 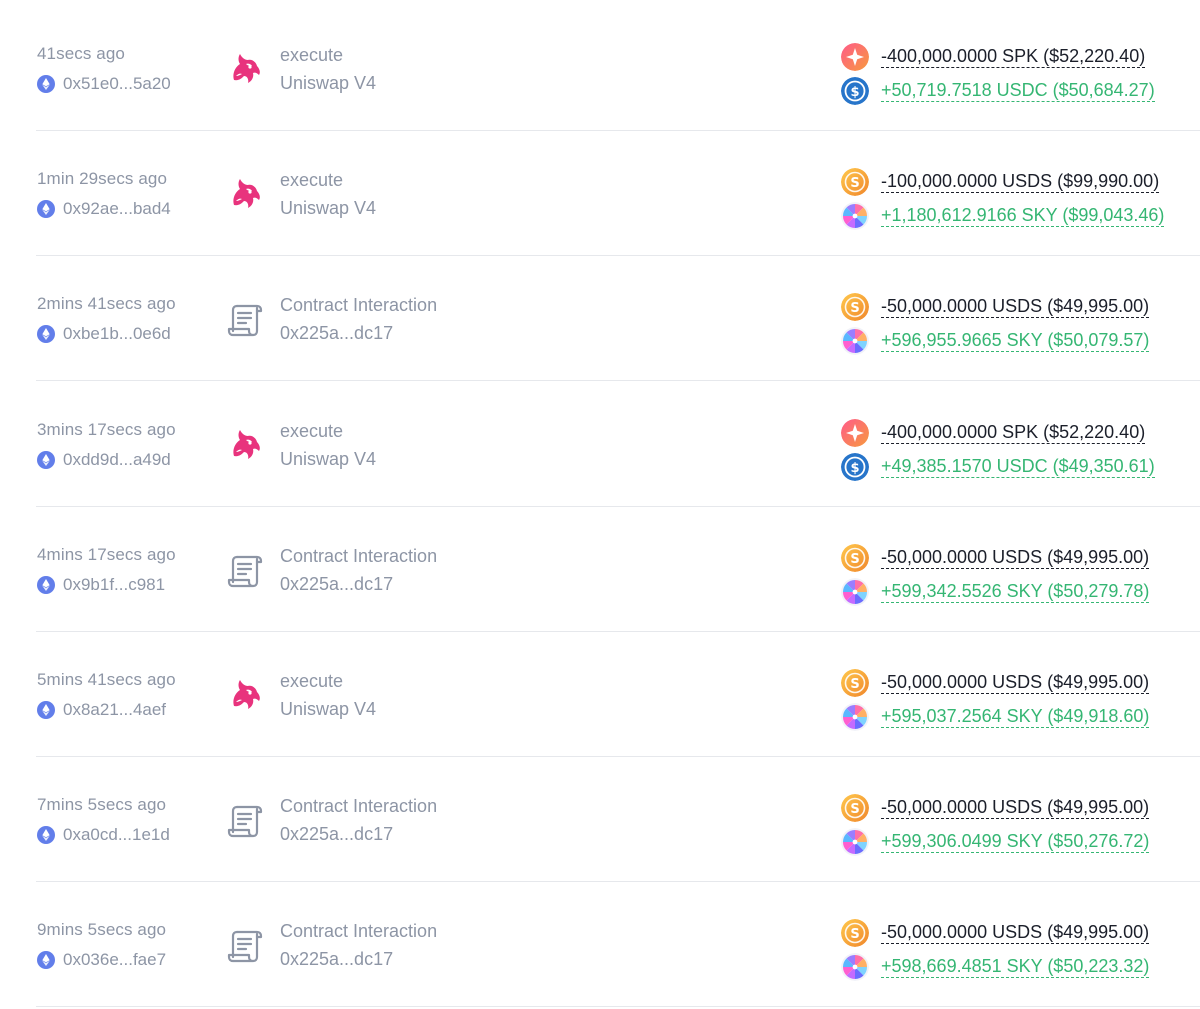 I want to click on tx-hash-link: 0xbe1b...0e6d, so click(x=104, y=334).